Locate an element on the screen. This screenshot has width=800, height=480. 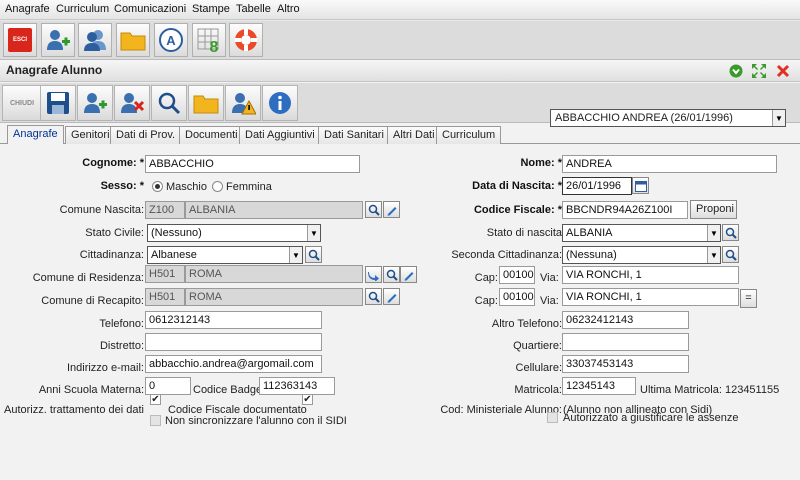
users-toolbar-button is located at coordinates (95, 40).